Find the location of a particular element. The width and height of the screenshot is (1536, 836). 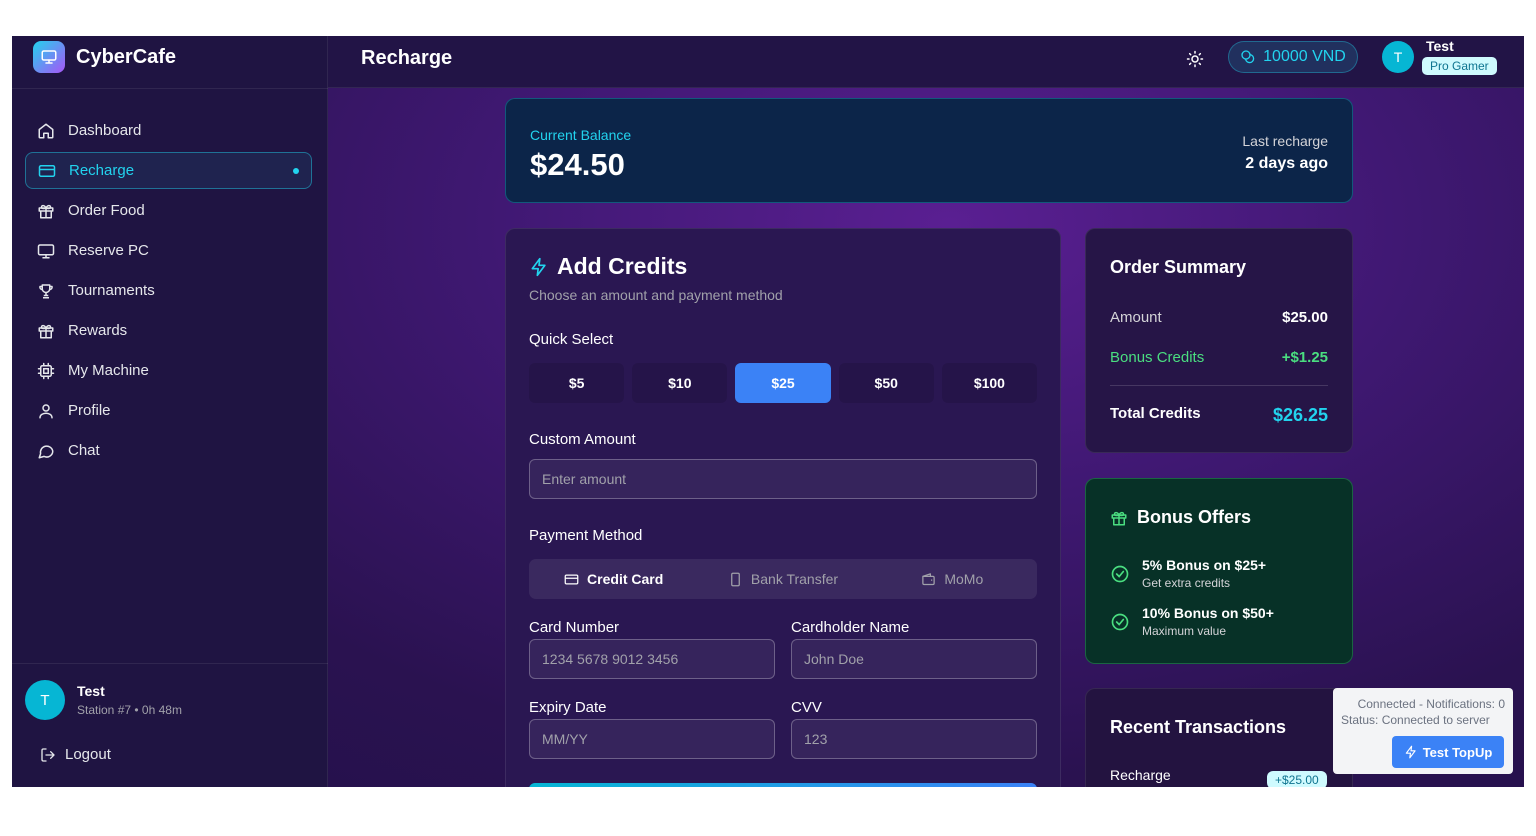

card-number-input: 1234 5678 9012 3456 is located at coordinates (652, 659).